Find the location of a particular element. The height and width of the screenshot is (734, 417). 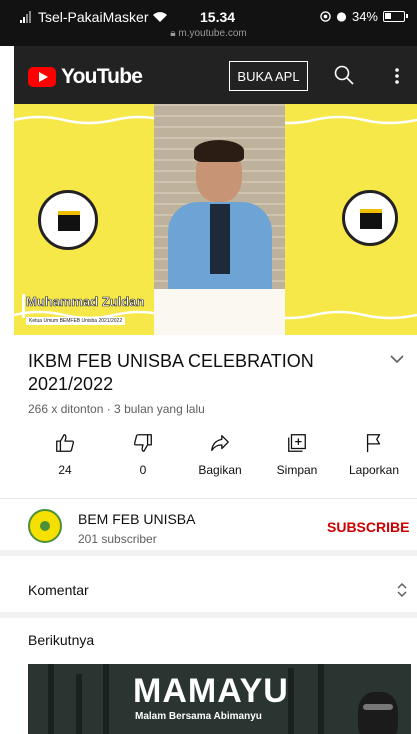

speaker-image is located at coordinates (219, 219).